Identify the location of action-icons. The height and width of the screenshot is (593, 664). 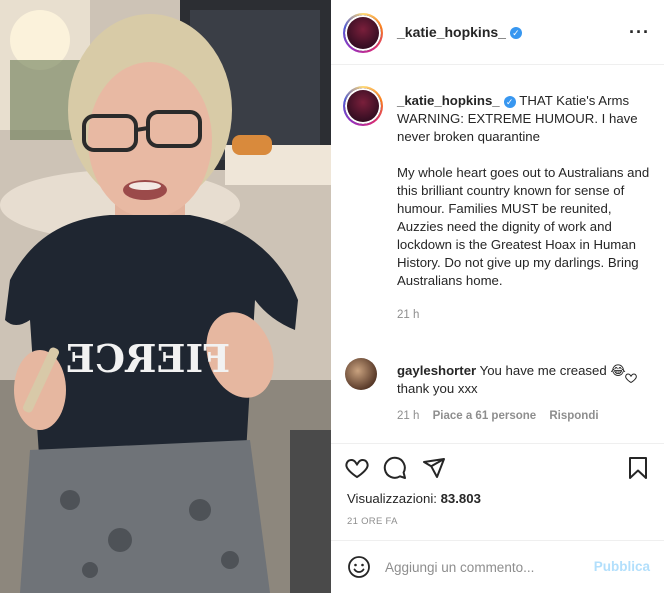
(400, 470).